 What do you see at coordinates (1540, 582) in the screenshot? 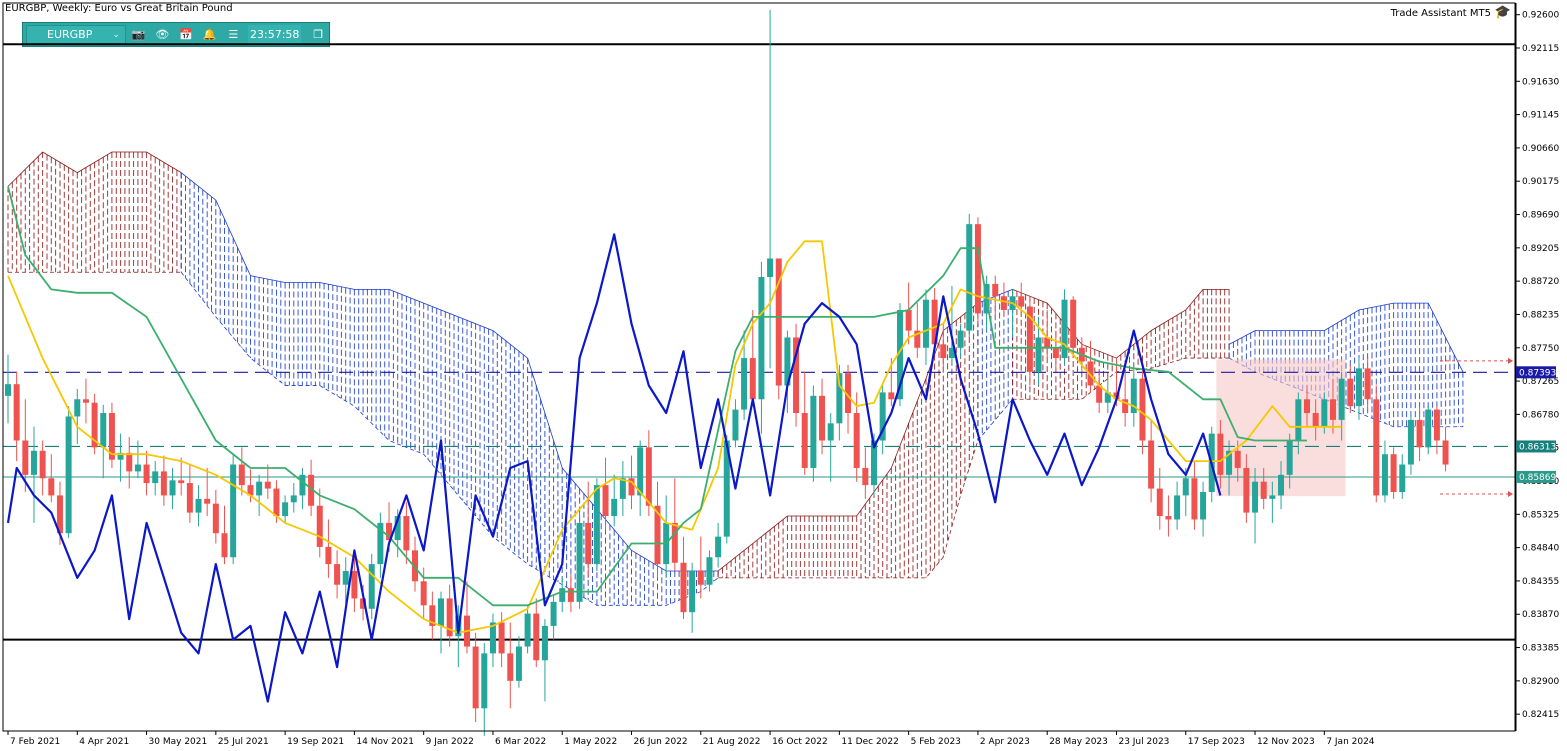
I see `y-tick-label: 0.84355` at bounding box center [1540, 582].